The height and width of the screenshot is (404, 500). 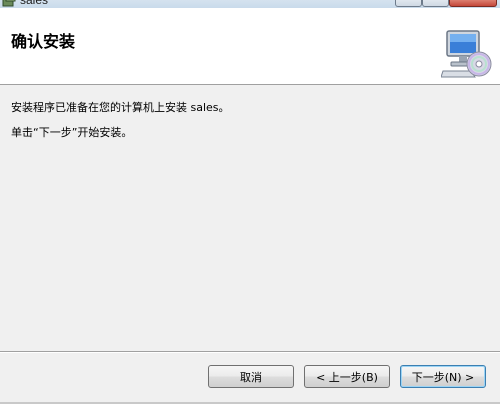 I want to click on cancel-button: 取消, so click(x=251, y=376).